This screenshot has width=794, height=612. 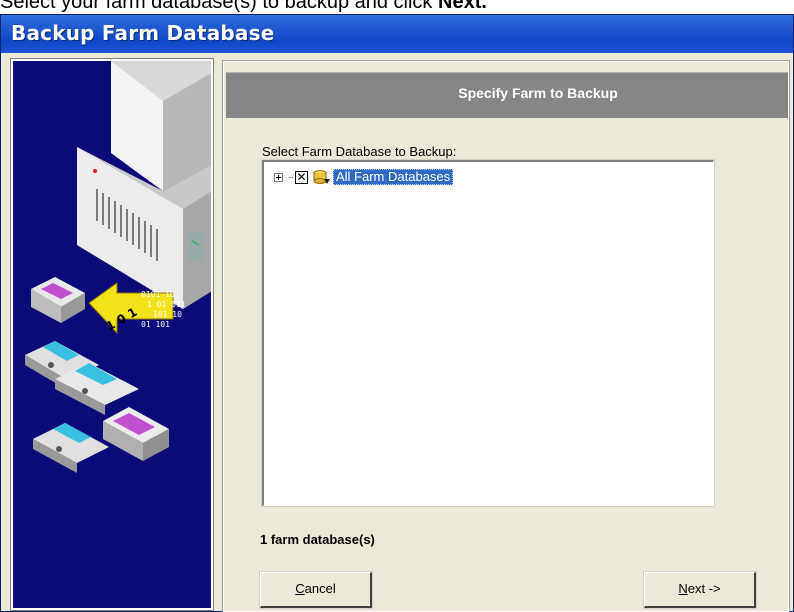 What do you see at coordinates (300, 588) in the screenshot?
I see `cancel-accelerator: C` at bounding box center [300, 588].